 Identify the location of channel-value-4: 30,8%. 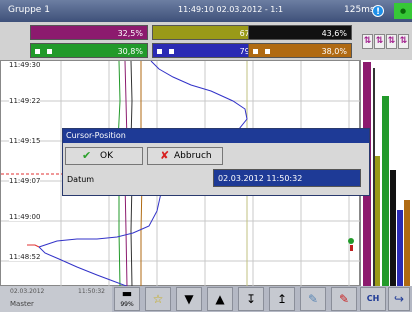
(89, 50).